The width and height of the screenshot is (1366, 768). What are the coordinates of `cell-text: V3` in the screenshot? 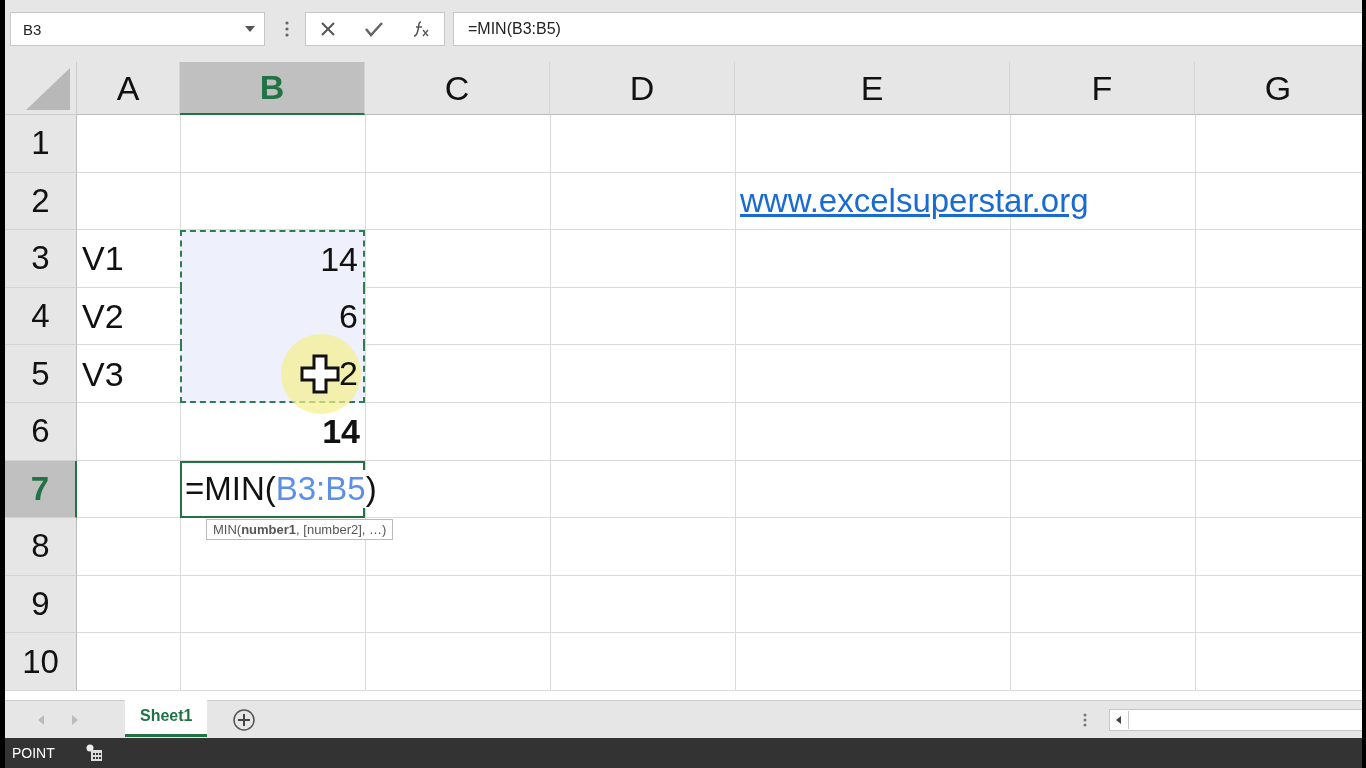 It's located at (103, 374).